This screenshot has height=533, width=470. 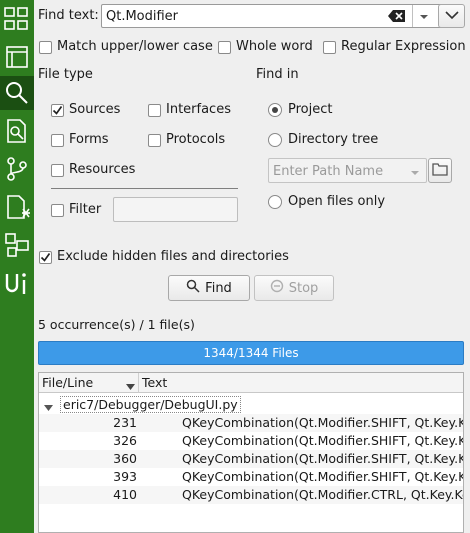 What do you see at coordinates (17, 245) in the screenshot?
I see `template-icon` at bounding box center [17, 245].